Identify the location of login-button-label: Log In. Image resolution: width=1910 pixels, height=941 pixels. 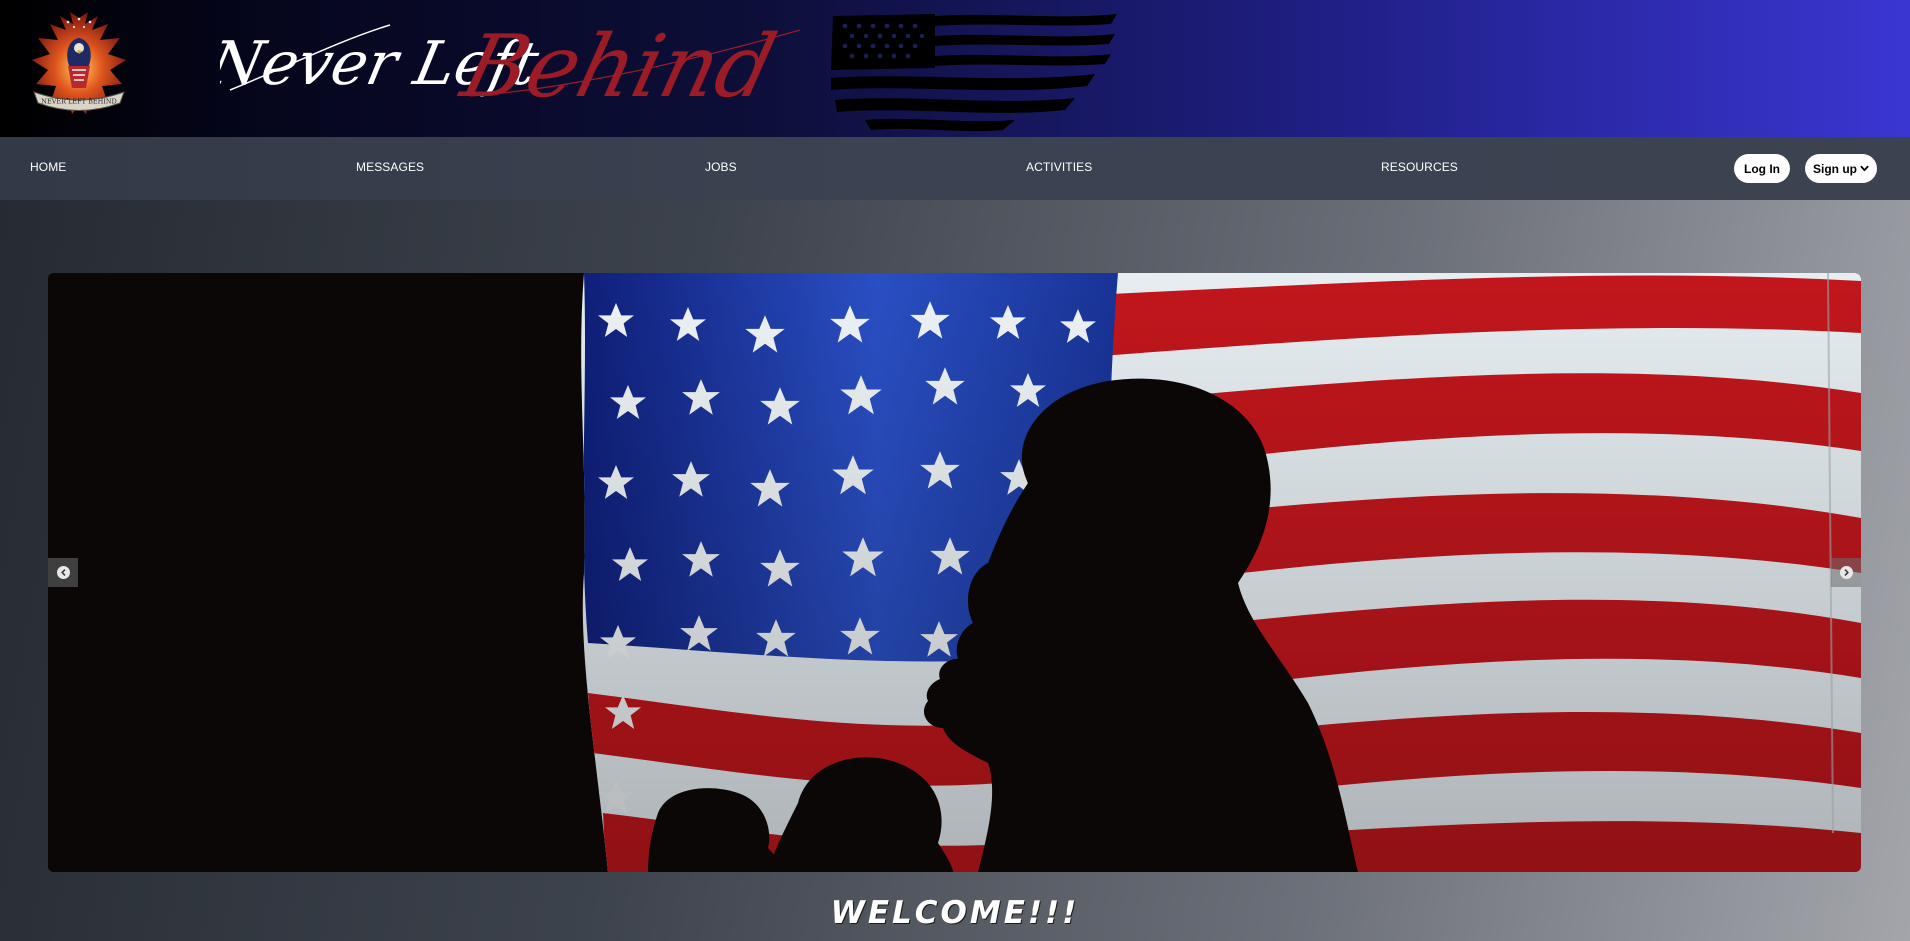
(1762, 168).